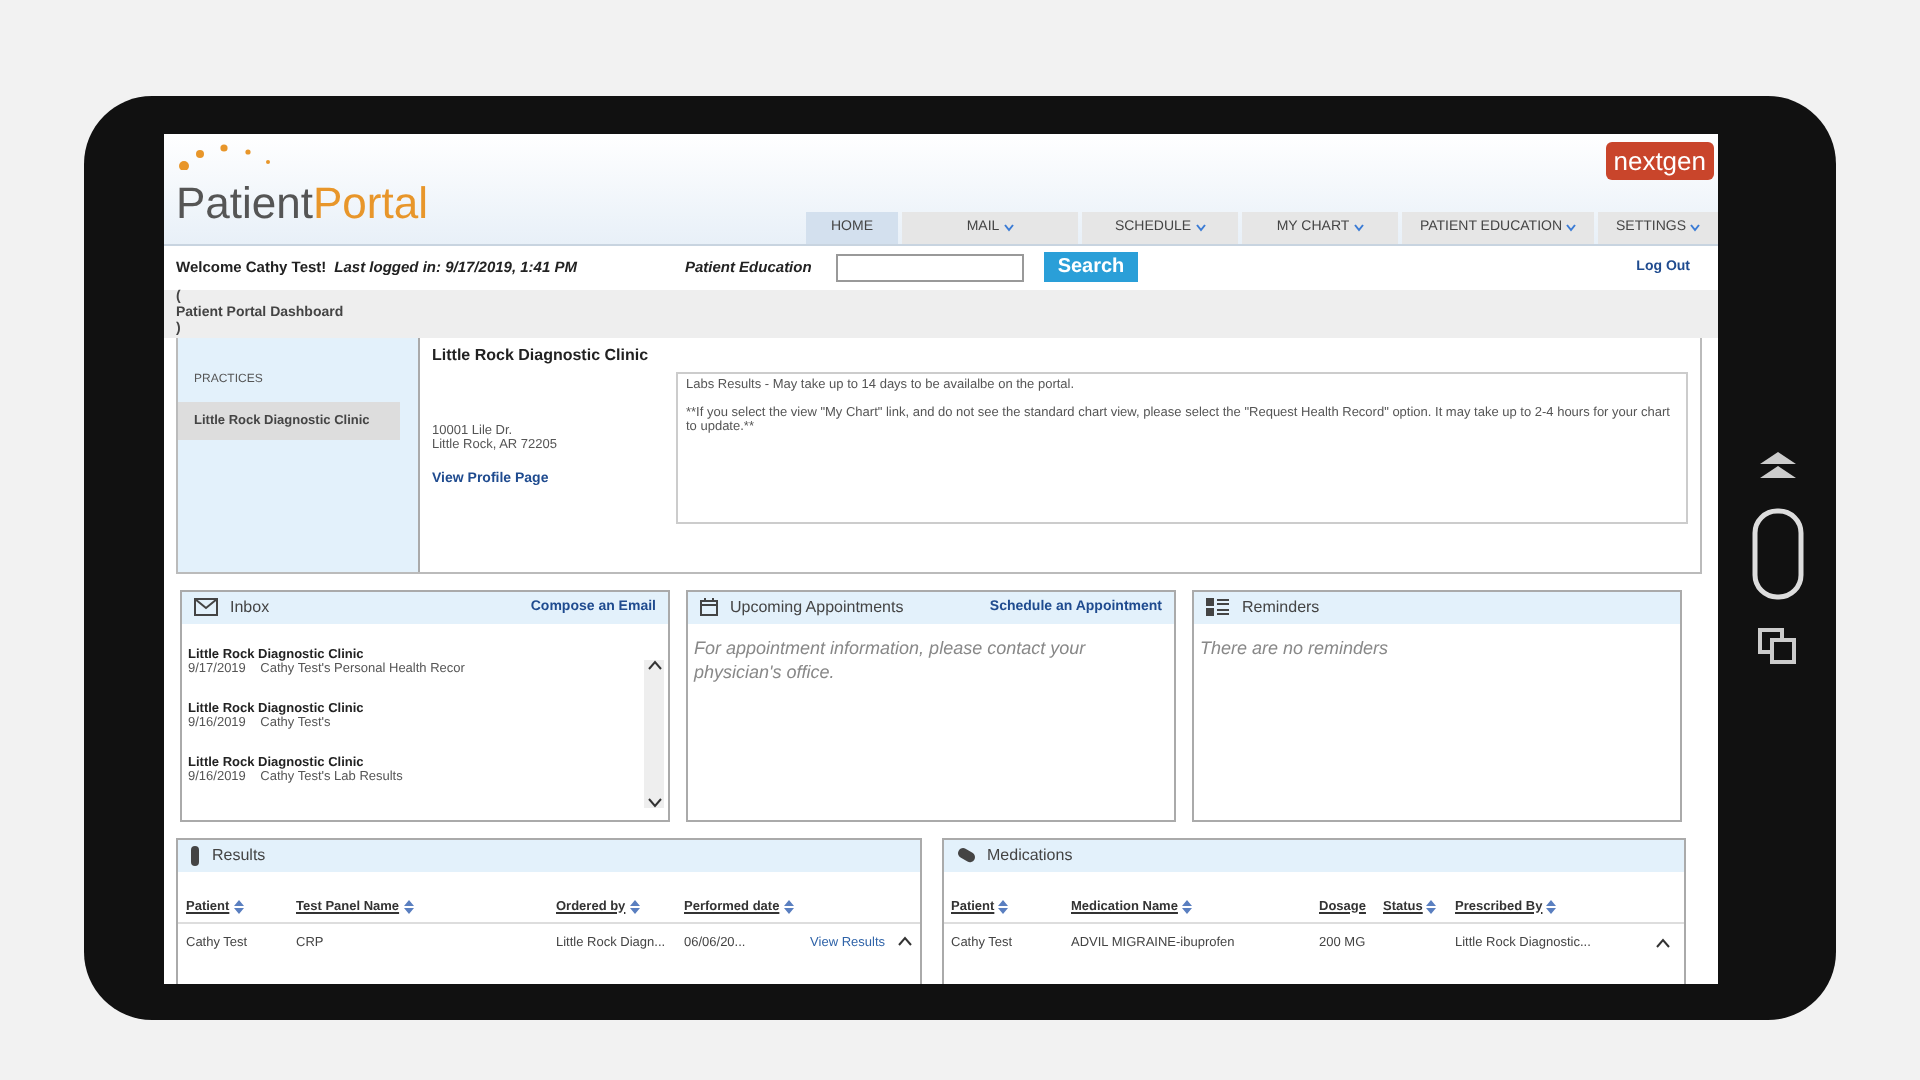 This screenshot has height=1080, width=1920. I want to click on pill-icon, so click(965, 855).